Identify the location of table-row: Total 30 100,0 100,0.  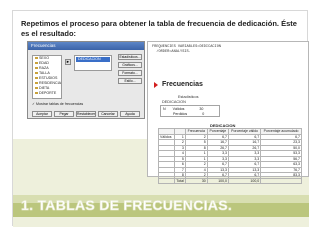
(230, 180).